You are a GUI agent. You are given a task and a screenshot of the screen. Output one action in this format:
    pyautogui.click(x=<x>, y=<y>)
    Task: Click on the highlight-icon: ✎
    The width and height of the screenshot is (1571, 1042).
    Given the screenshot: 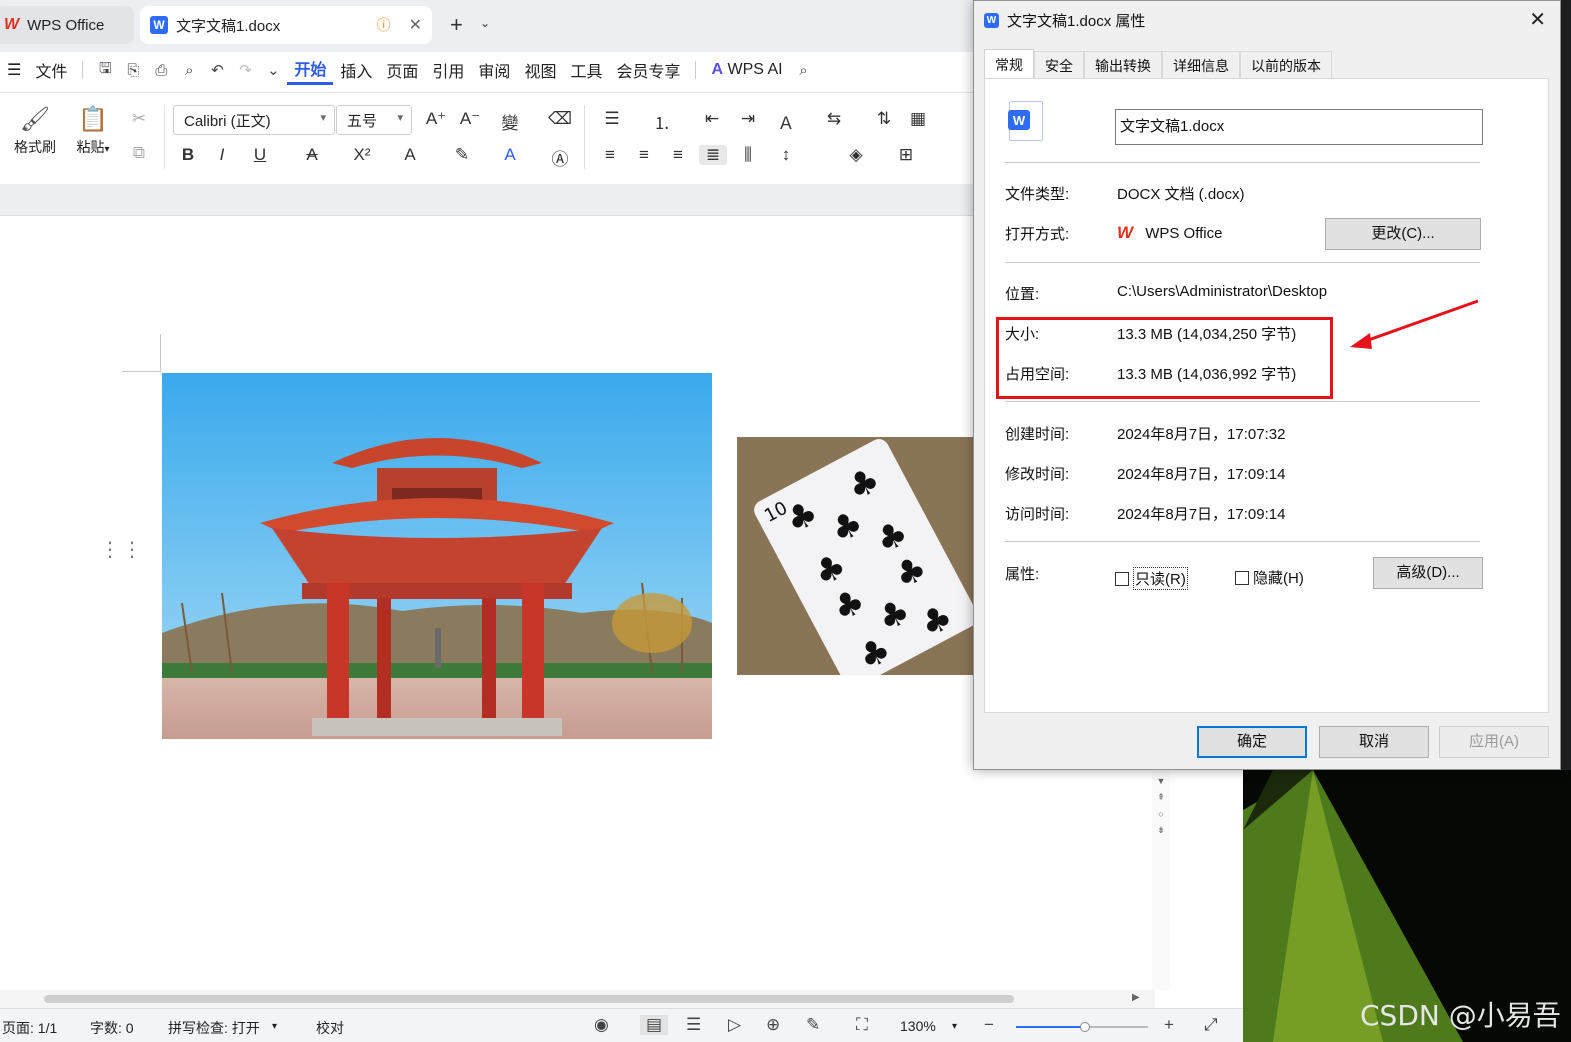 What is the action you would take?
    pyautogui.click(x=462, y=155)
    